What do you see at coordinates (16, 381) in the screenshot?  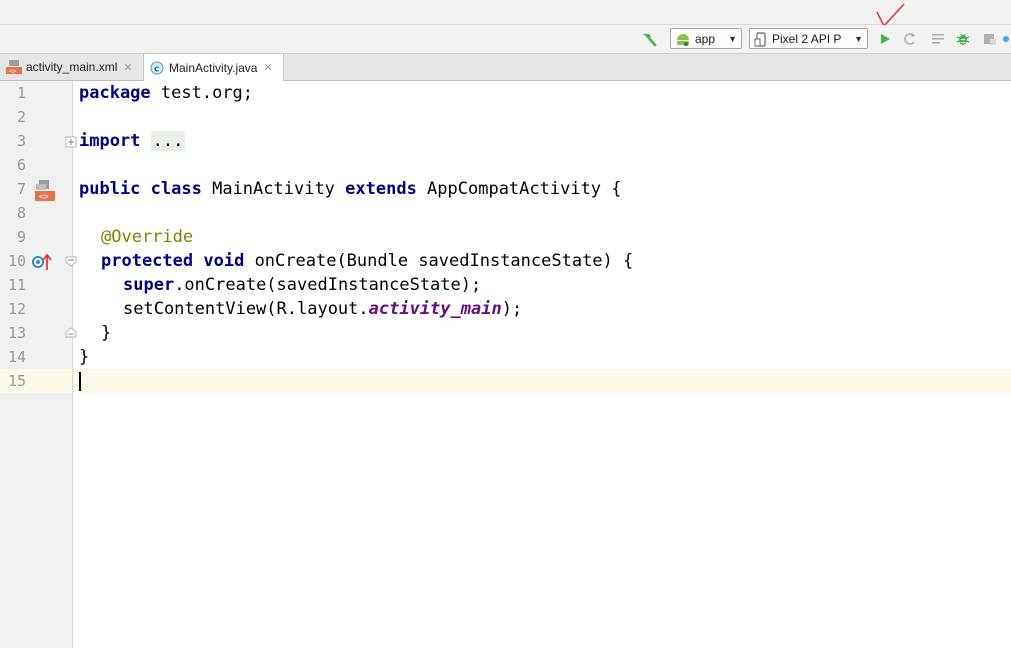 I see `line-number: 15` at bounding box center [16, 381].